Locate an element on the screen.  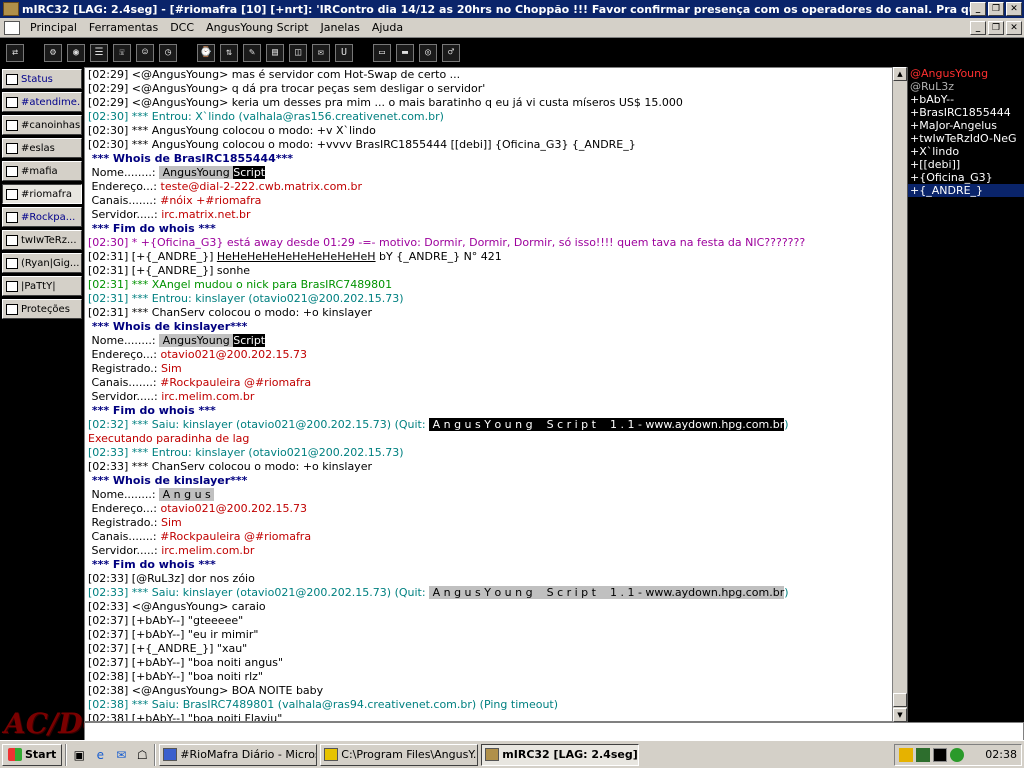
timer-icon: ⌚ is located at coordinates (206, 53).